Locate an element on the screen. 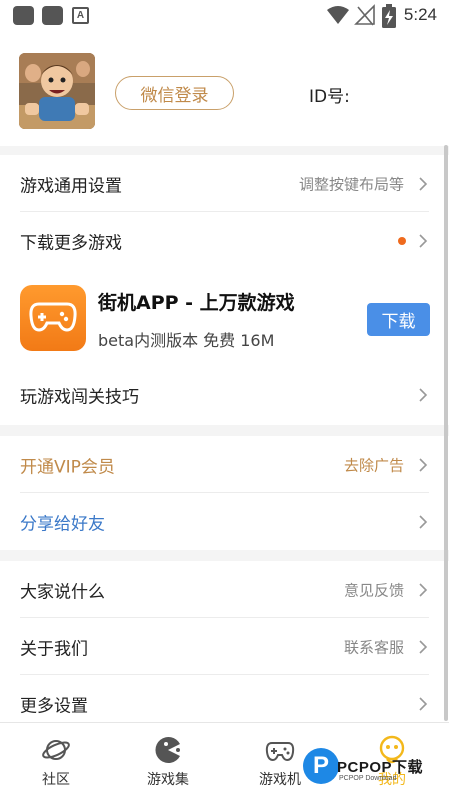  menu-item-label: 玩游戏闯关技巧 is located at coordinates (79, 397).